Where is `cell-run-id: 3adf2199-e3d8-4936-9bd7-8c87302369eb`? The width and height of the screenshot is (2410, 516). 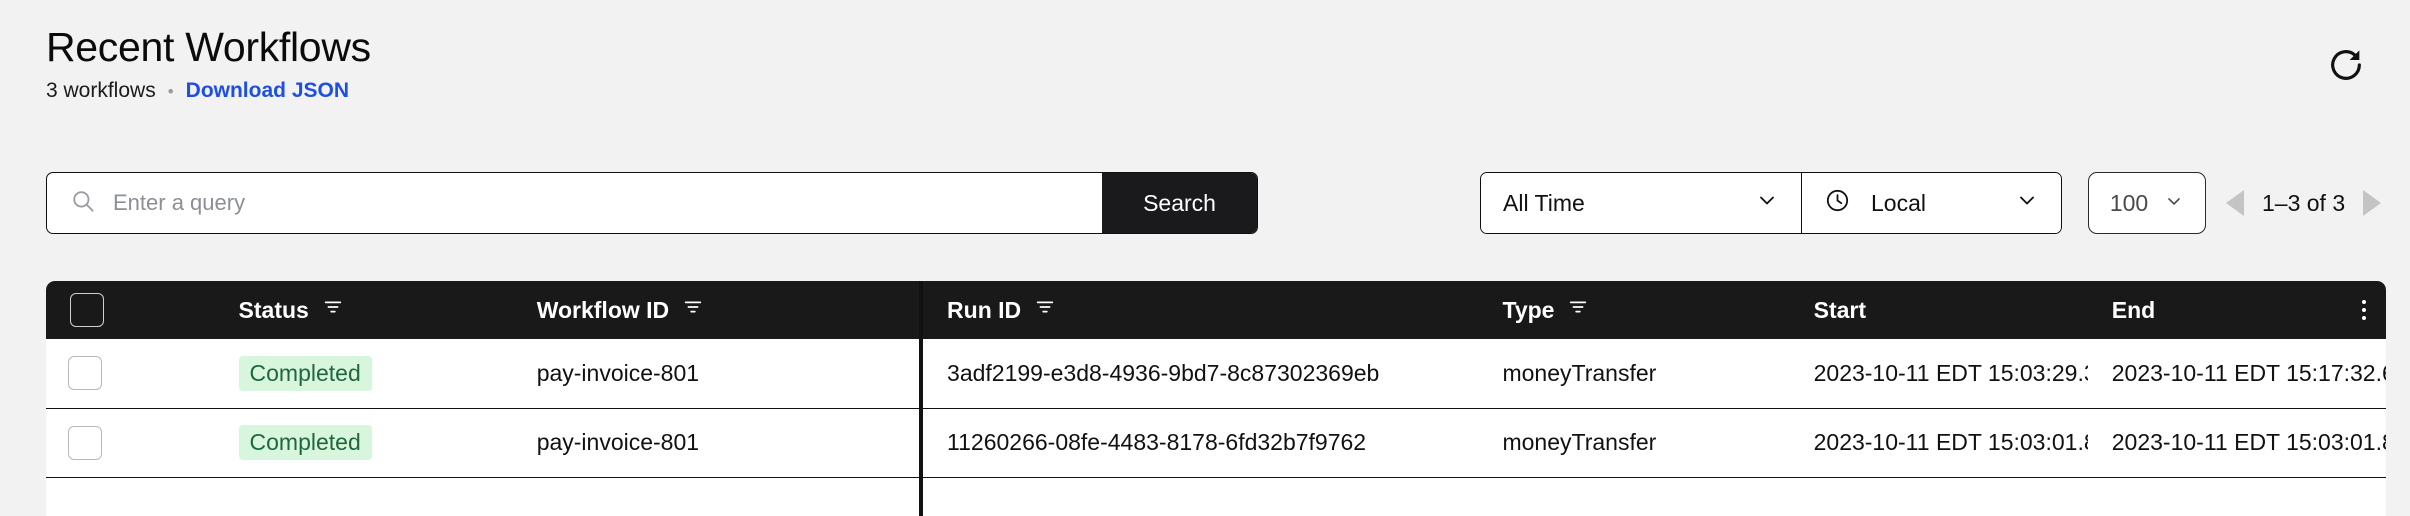 cell-run-id: 3adf2199-e3d8-4936-9bd7-8c87302369eb is located at coordinates (1200, 374).